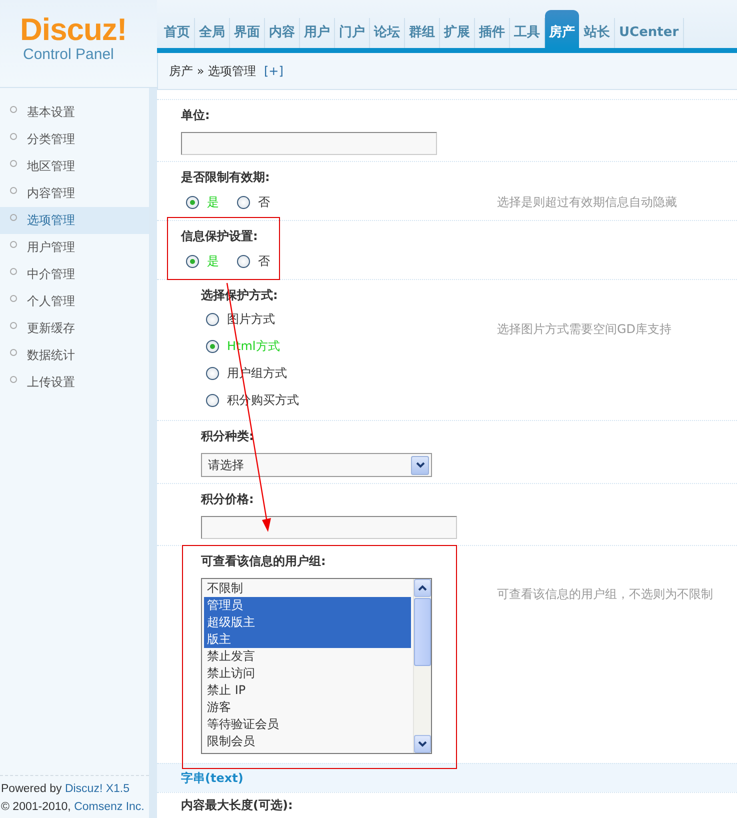 The image size is (737, 818). Describe the element at coordinates (457, 33) in the screenshot. I see `nav-tab: 扩展` at that location.